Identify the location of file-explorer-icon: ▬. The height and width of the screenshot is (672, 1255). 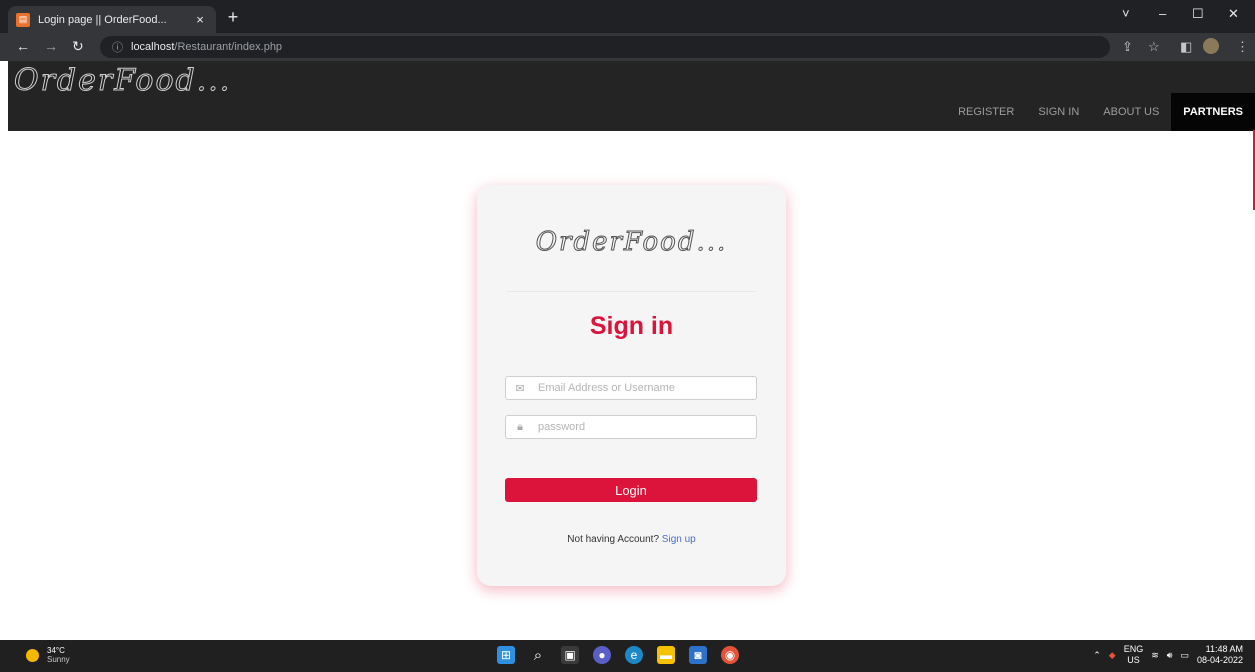
(666, 655).